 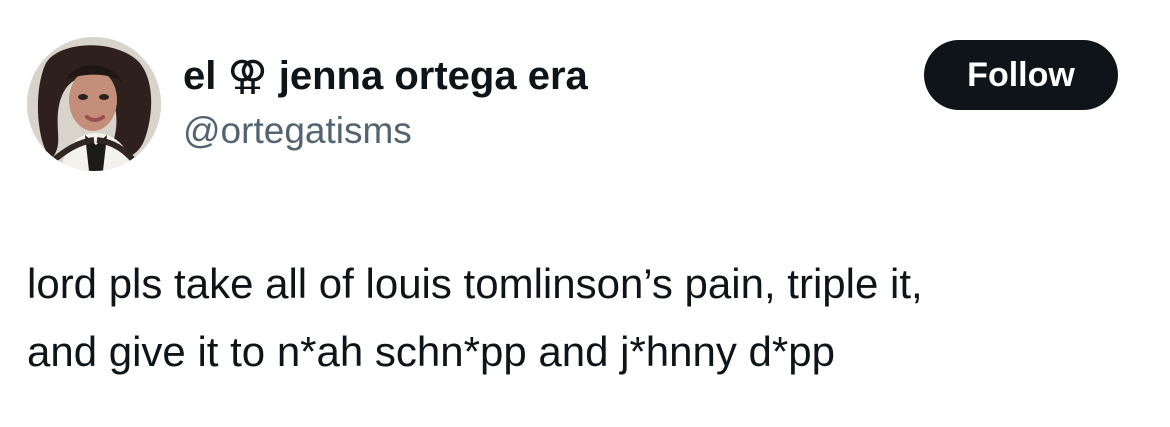 I want to click on avatar, so click(x=94, y=104).